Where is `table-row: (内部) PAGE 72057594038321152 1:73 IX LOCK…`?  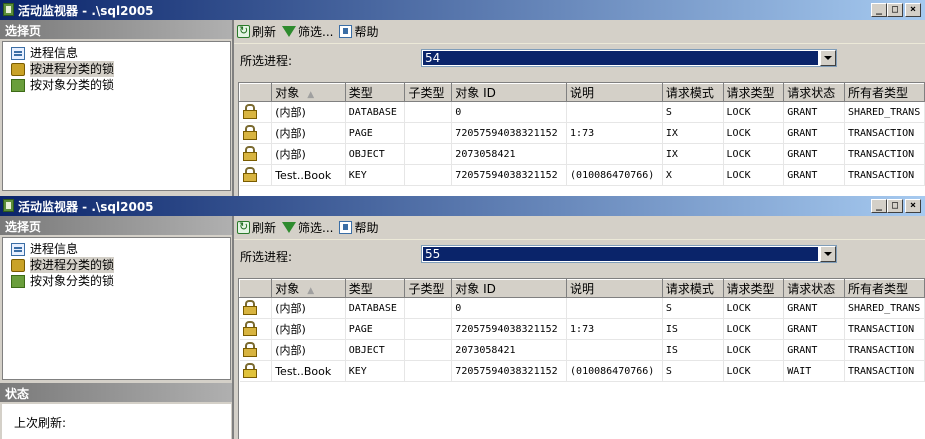 table-row: (内部) PAGE 72057594038321152 1:73 IX LOCK… is located at coordinates (582, 133).